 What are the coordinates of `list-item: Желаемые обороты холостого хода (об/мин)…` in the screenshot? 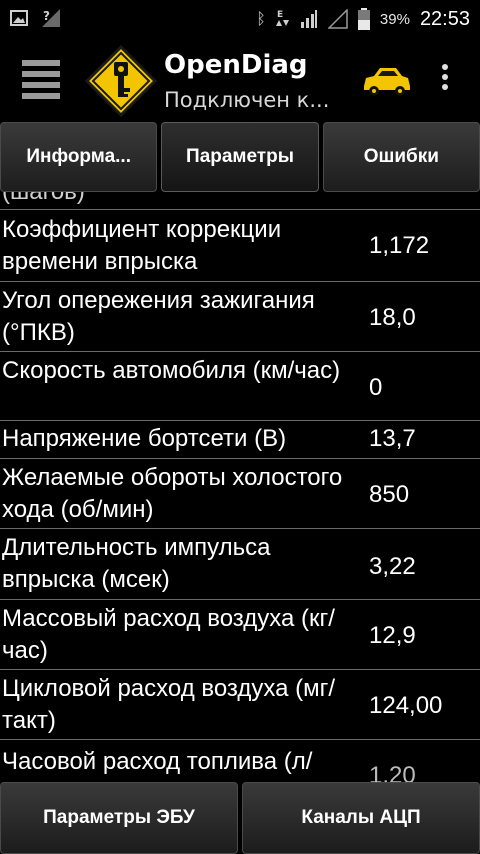 It's located at (240, 494).